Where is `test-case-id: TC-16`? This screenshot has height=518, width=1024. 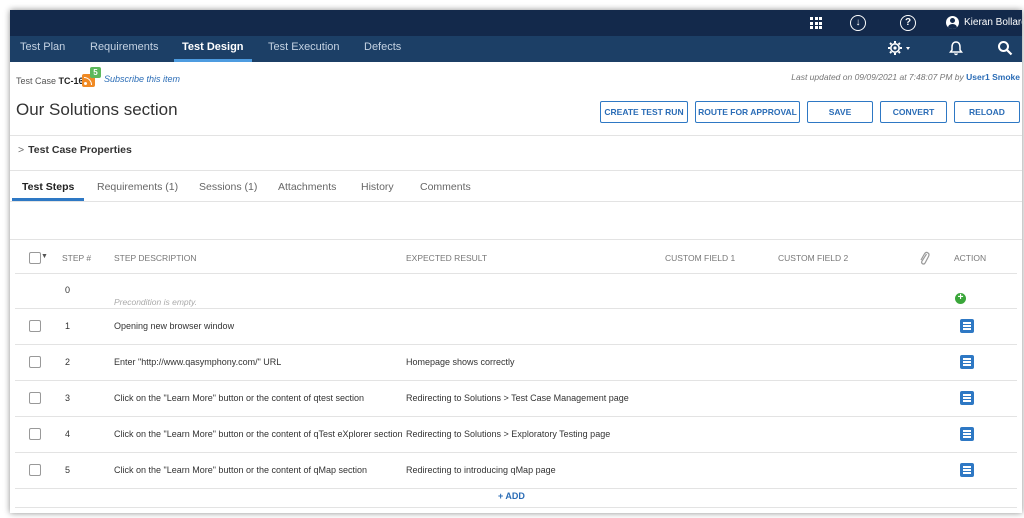 test-case-id: TC-16 is located at coordinates (71, 81).